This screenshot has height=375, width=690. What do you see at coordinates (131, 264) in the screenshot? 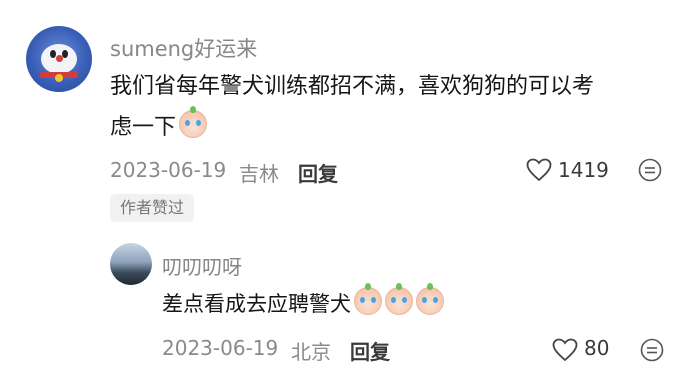
I see `reply-avatar` at bounding box center [131, 264].